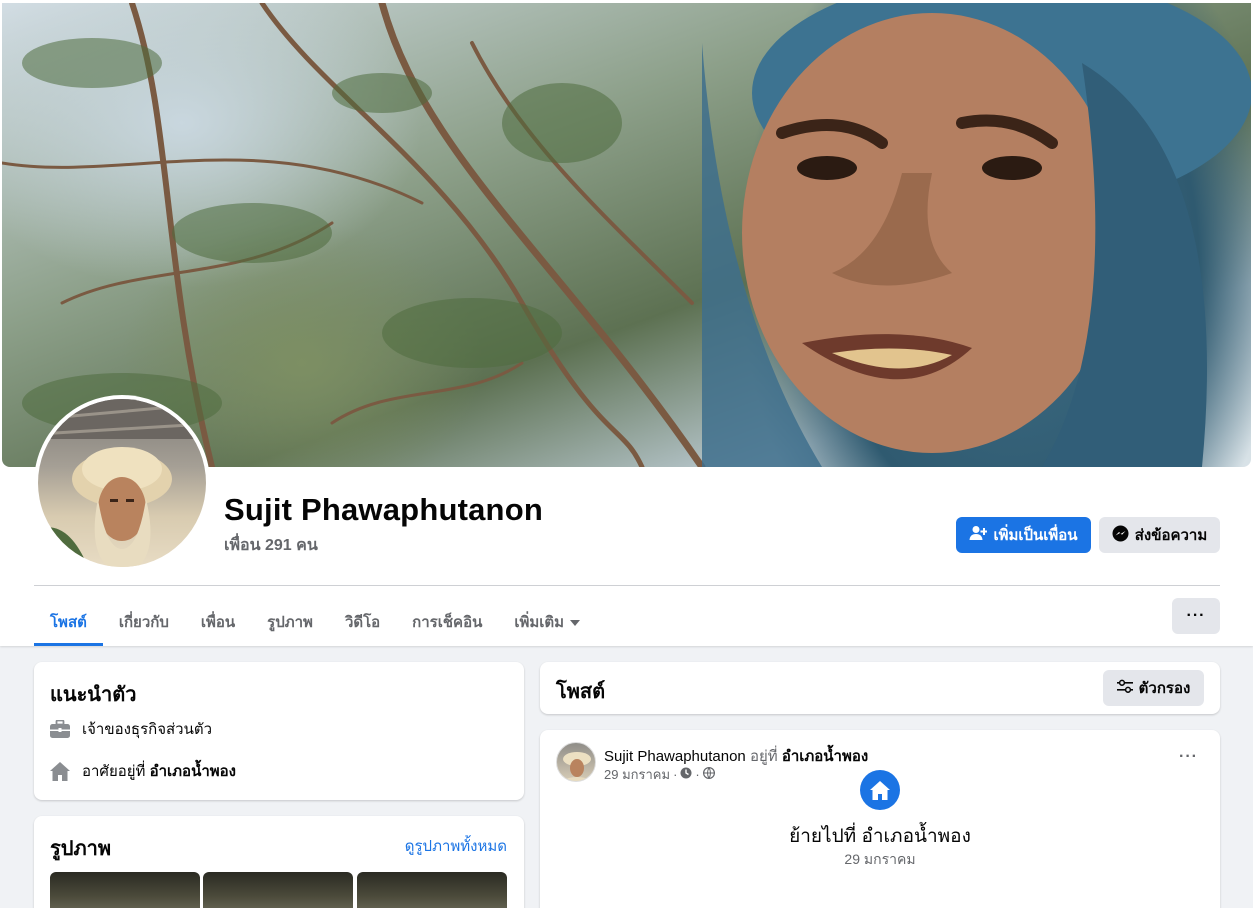 Image resolution: width=1253 pixels, height=908 pixels. Describe the element at coordinates (193, 771) in the screenshot. I see `intro-lives-place: อำเภอน้ำพอง` at that location.